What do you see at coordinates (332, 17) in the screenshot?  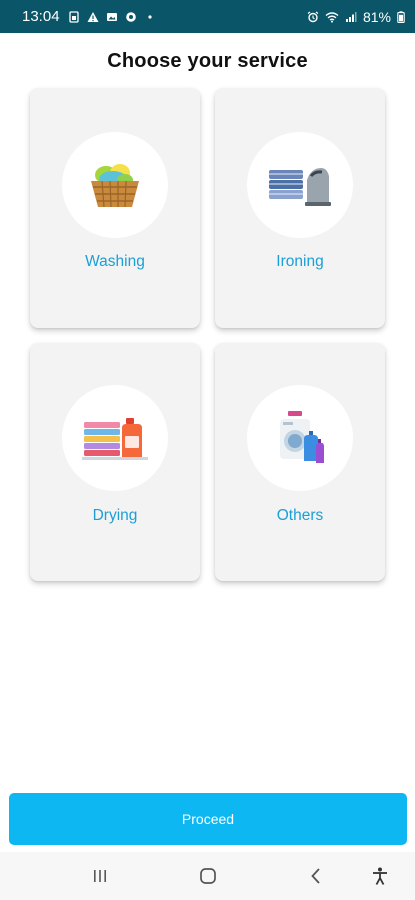 I see `wifi-icon` at bounding box center [332, 17].